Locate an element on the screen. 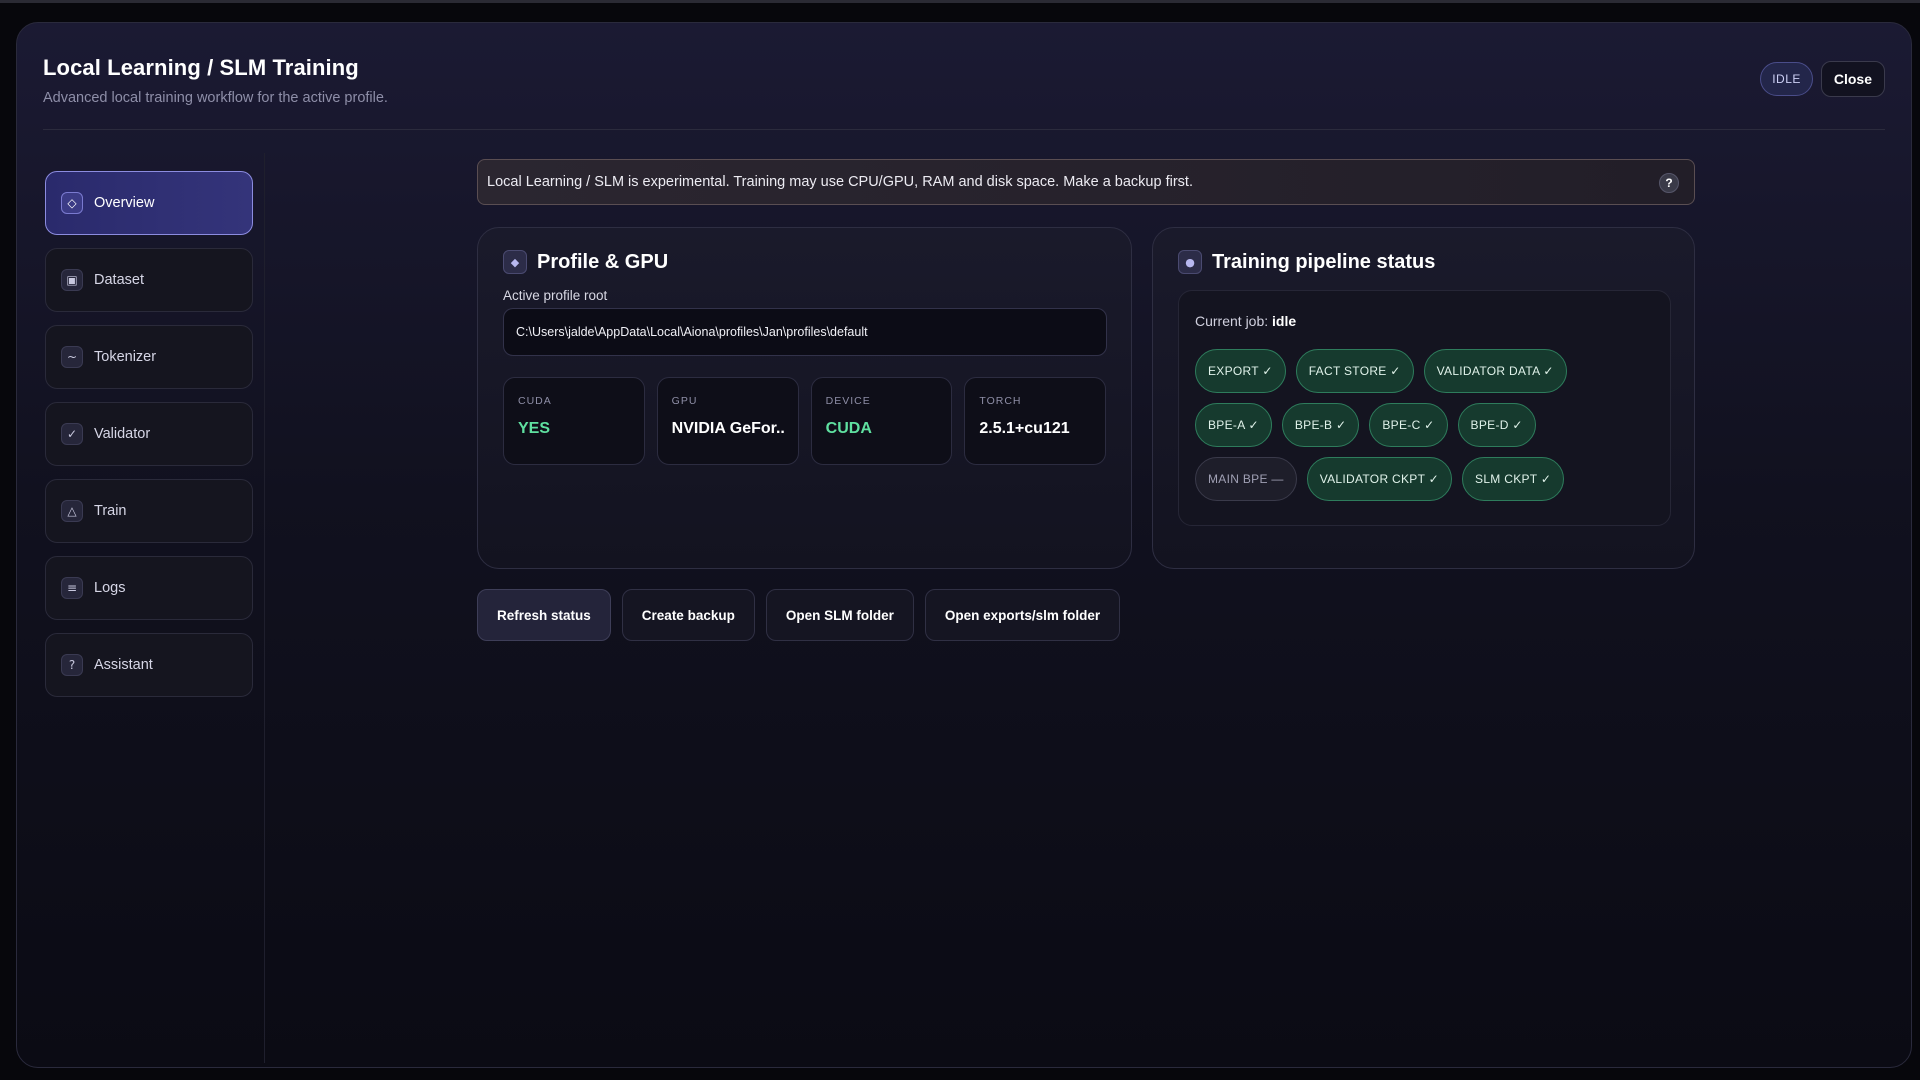  open-slm-folder-button: Open SLM folder is located at coordinates (839, 615).